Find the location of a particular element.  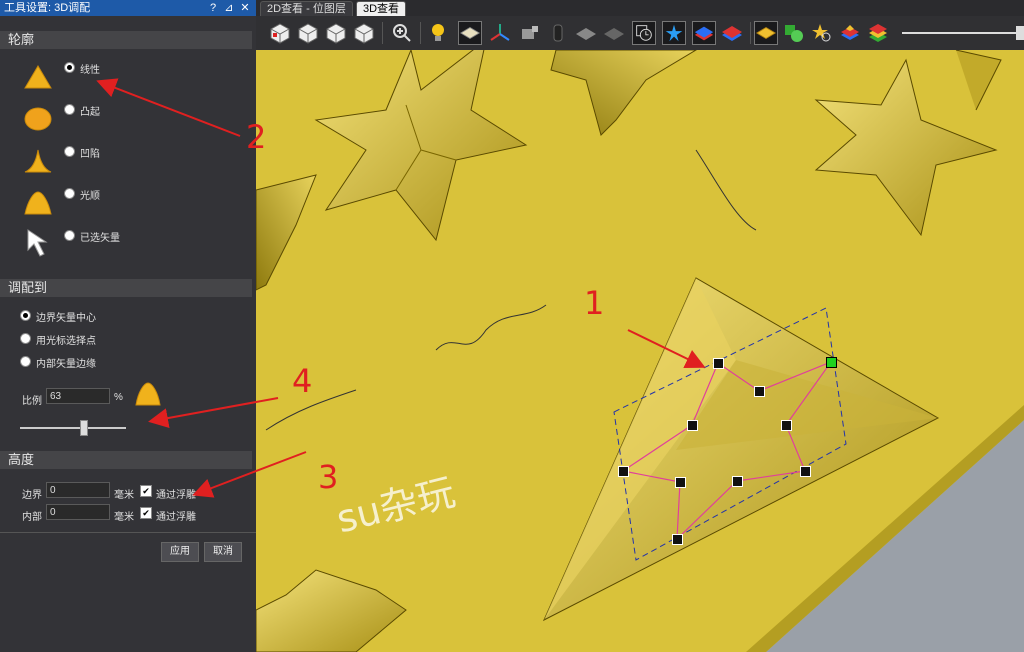

tab-2d-view: 2D查看 - 位图层 is located at coordinates (306, 8).